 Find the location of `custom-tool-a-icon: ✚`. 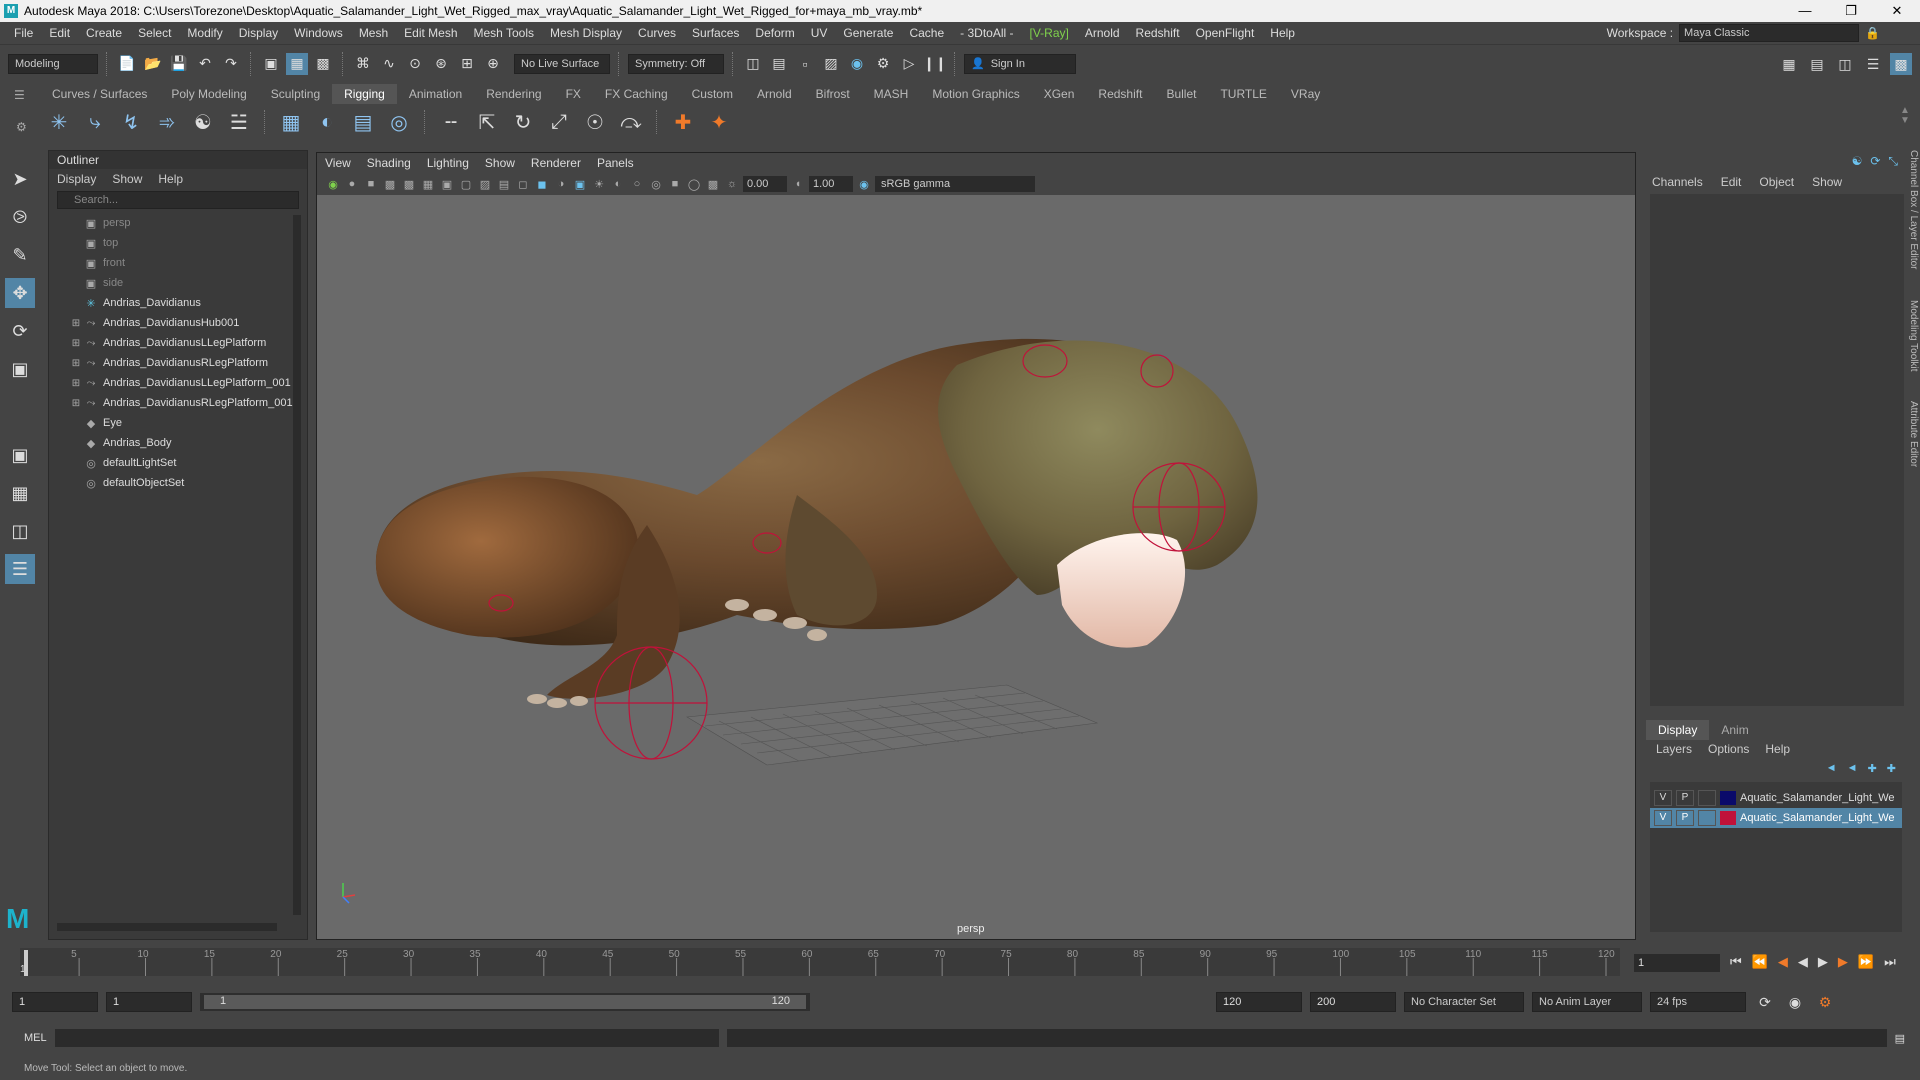

custom-tool-a-icon: ✚ is located at coordinates (683, 122).